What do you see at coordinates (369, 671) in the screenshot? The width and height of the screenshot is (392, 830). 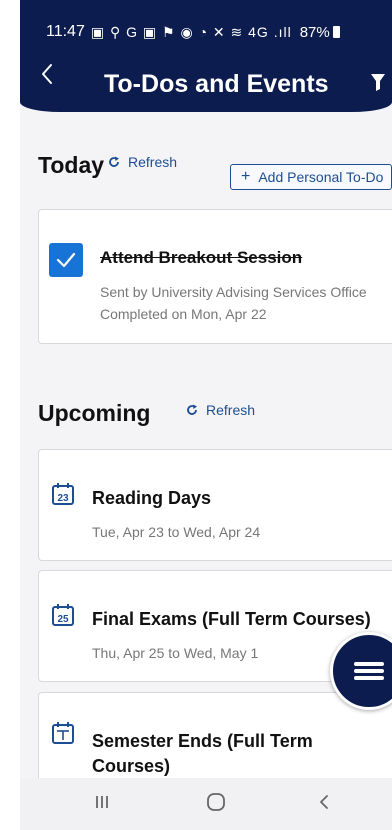 I see `hamburger-menu-icon` at bounding box center [369, 671].